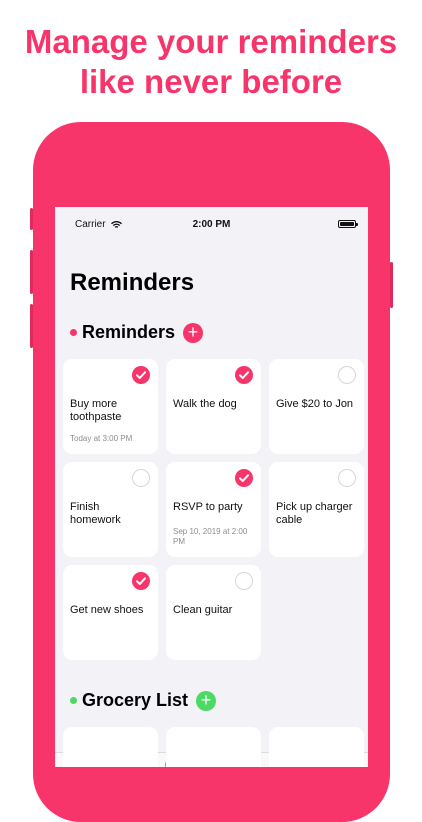  I want to click on reminder-card: Clean guitar, so click(213, 612).